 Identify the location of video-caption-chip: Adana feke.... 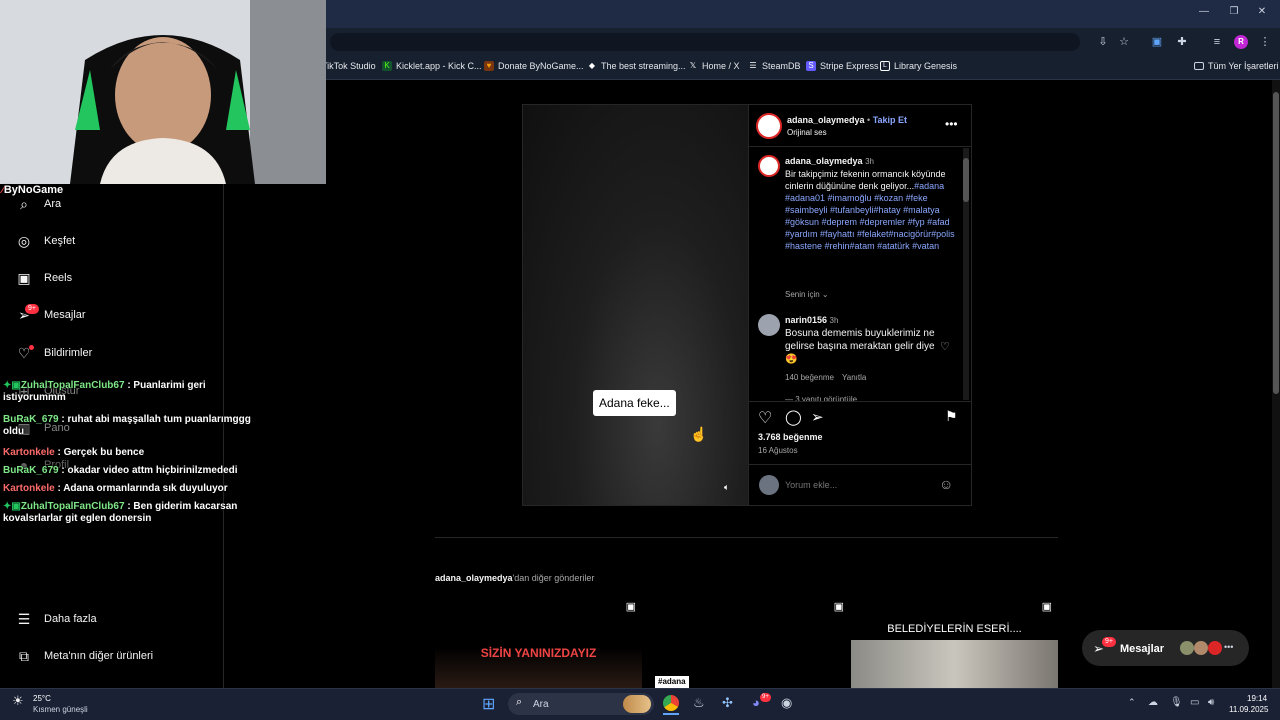
(634, 403).